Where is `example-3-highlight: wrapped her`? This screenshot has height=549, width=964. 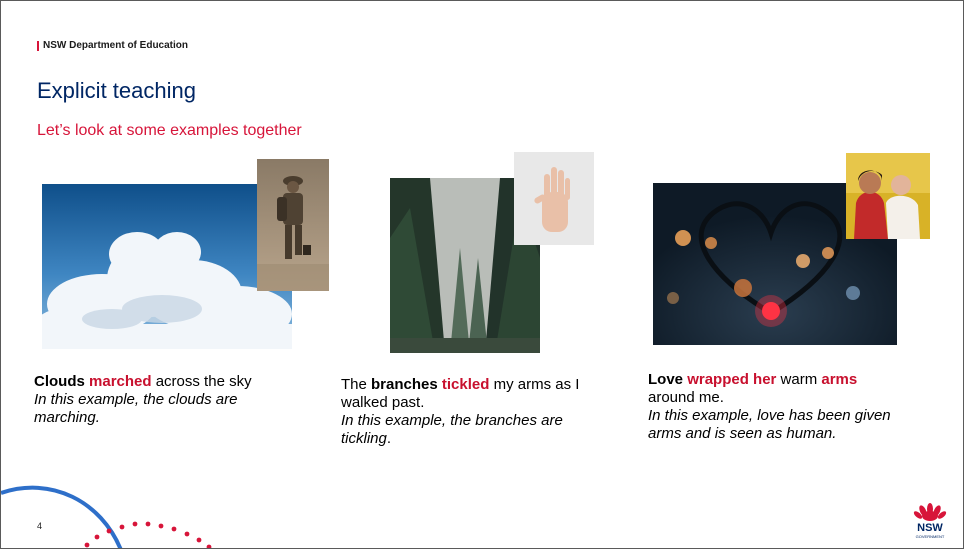 example-3-highlight: wrapped her is located at coordinates (732, 379).